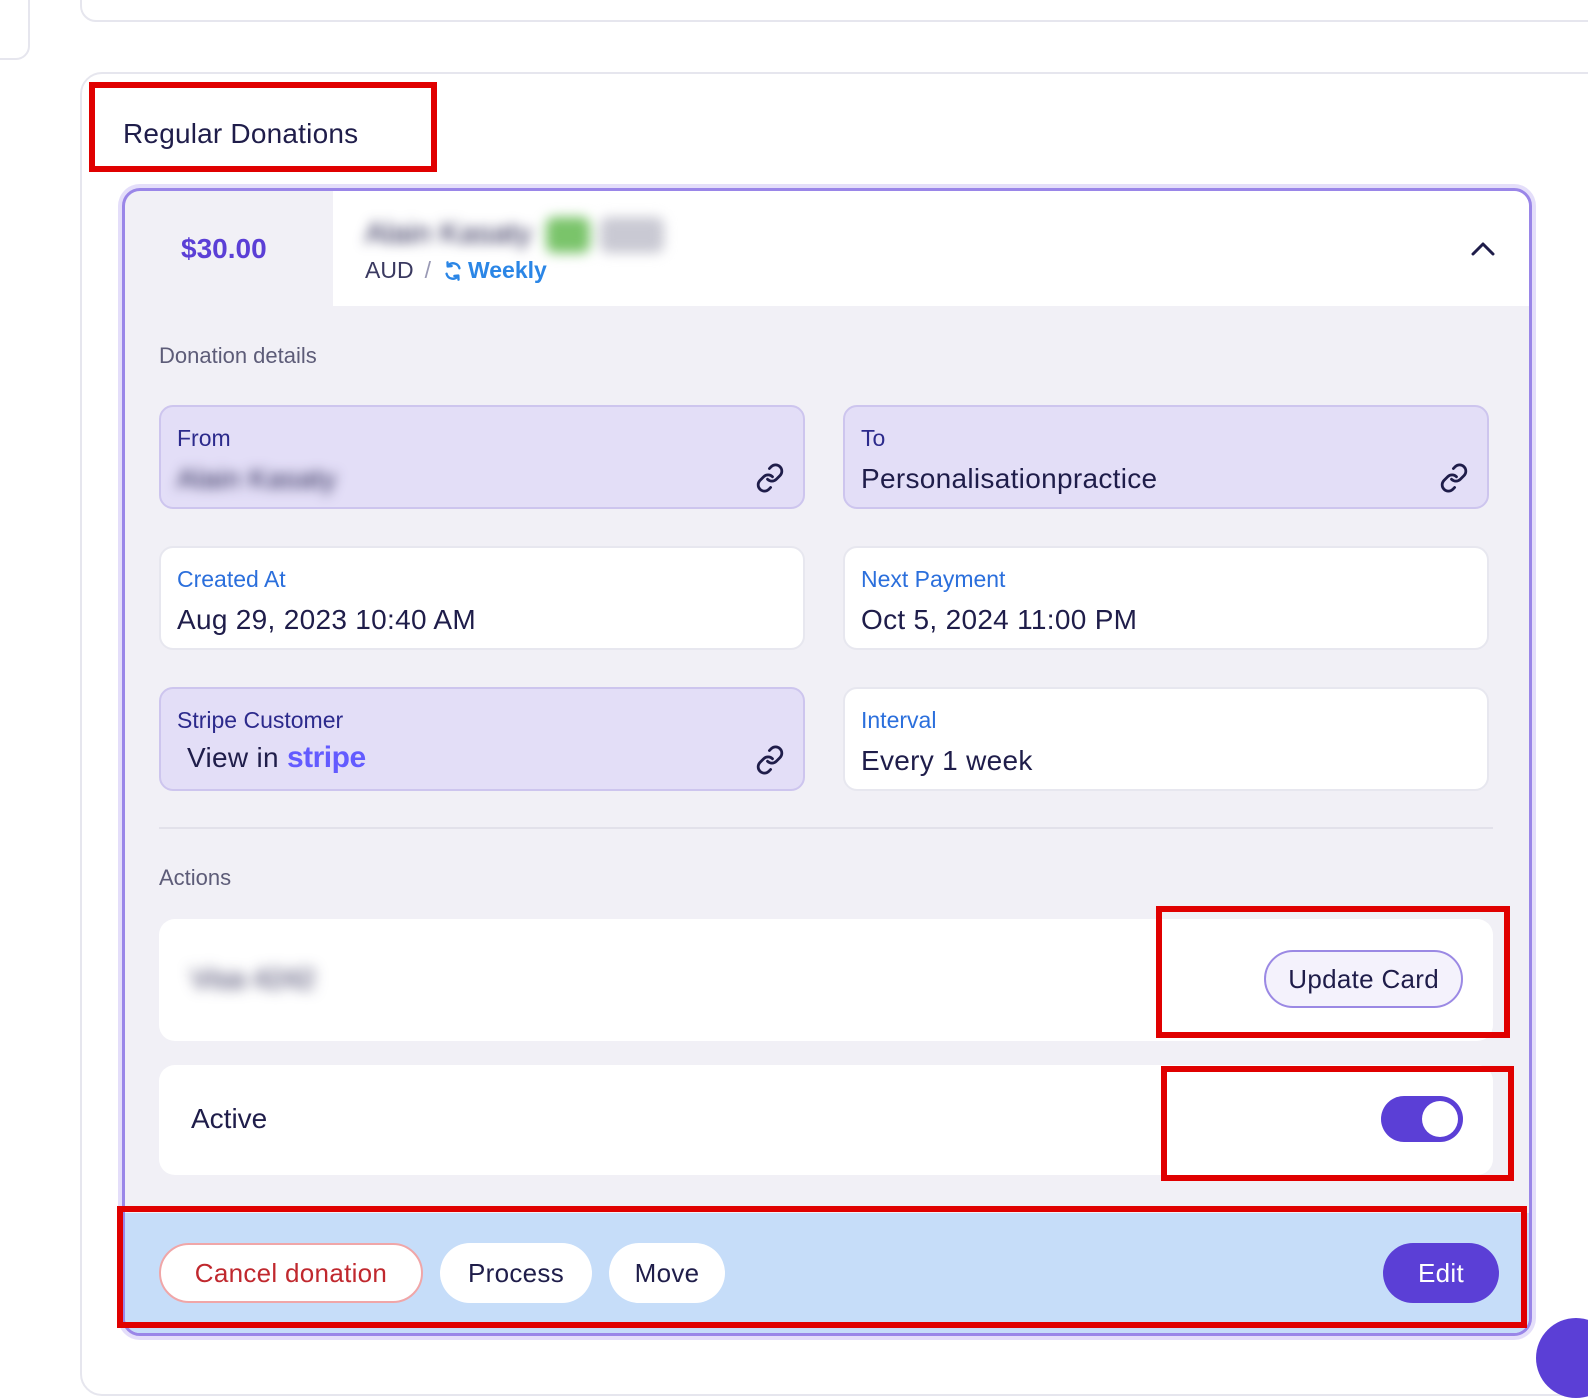  I want to click on created-at-label: Created At, so click(231, 579).